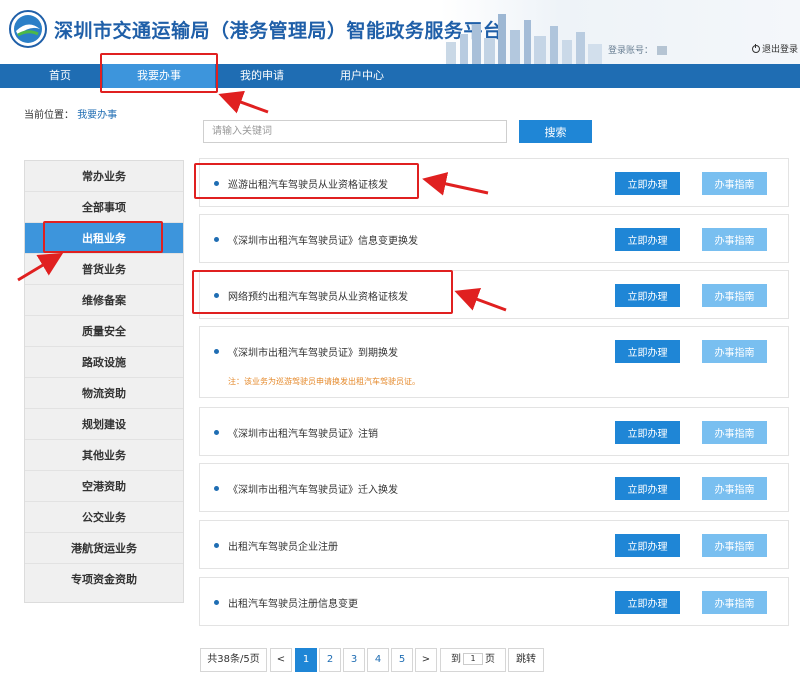 The height and width of the screenshot is (680, 800). I want to click on page-button: 1, so click(306, 660).